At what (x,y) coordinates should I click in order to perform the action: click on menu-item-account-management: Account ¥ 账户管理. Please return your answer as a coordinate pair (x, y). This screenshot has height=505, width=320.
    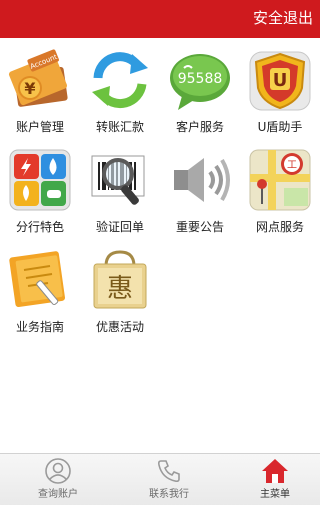
    Looking at the image, I should click on (40, 86).